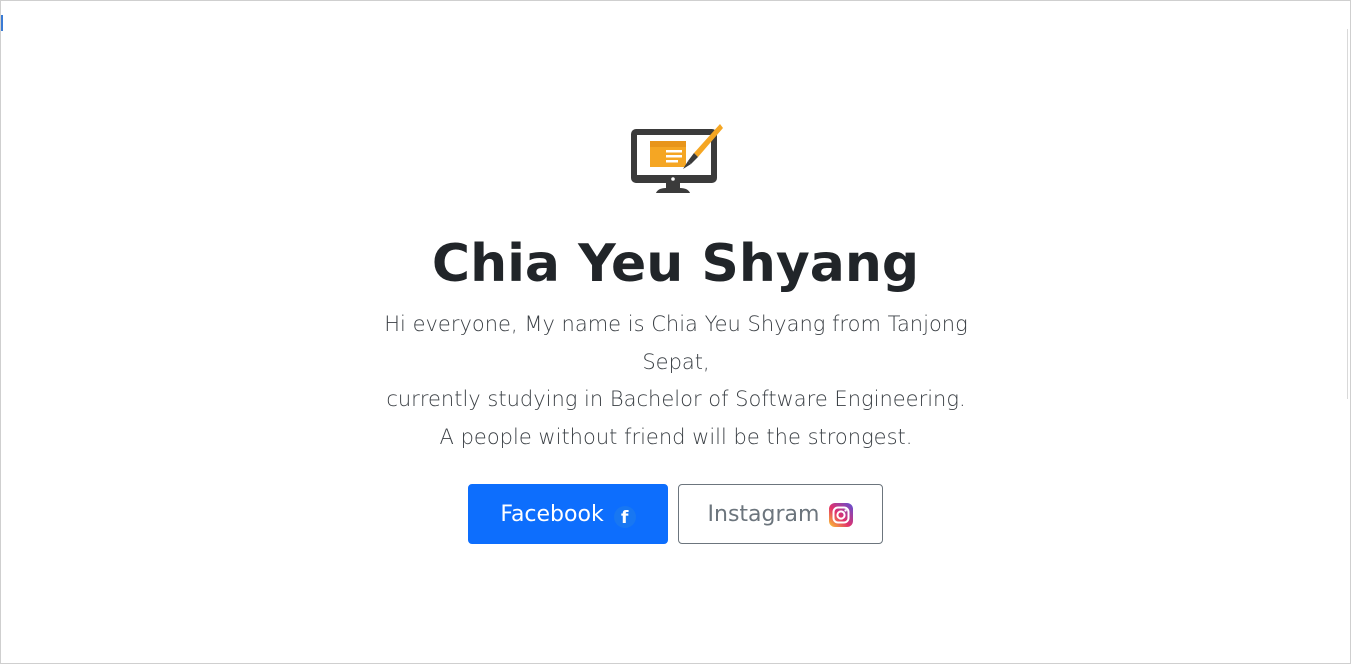 This screenshot has width=1351, height=664. I want to click on window-edge-mark, so click(2, 23).